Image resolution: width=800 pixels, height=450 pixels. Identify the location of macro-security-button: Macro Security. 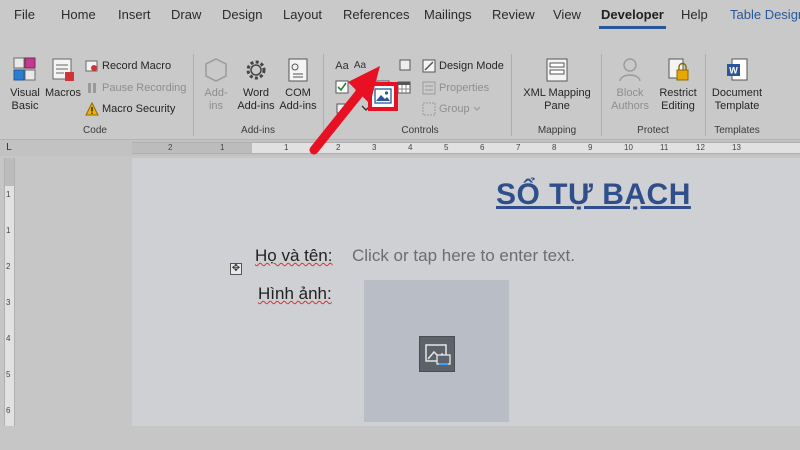
(130, 109).